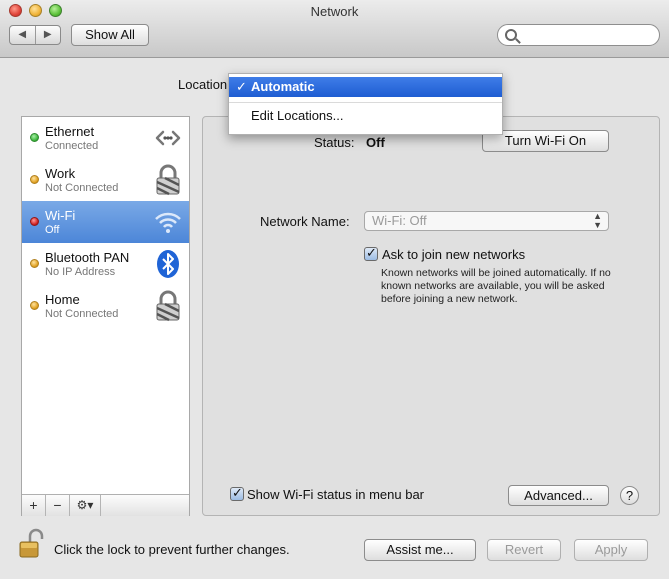 The width and height of the screenshot is (669, 579). What do you see at coordinates (237, 493) in the screenshot?
I see `show-wifi-status-checkbox` at bounding box center [237, 493].